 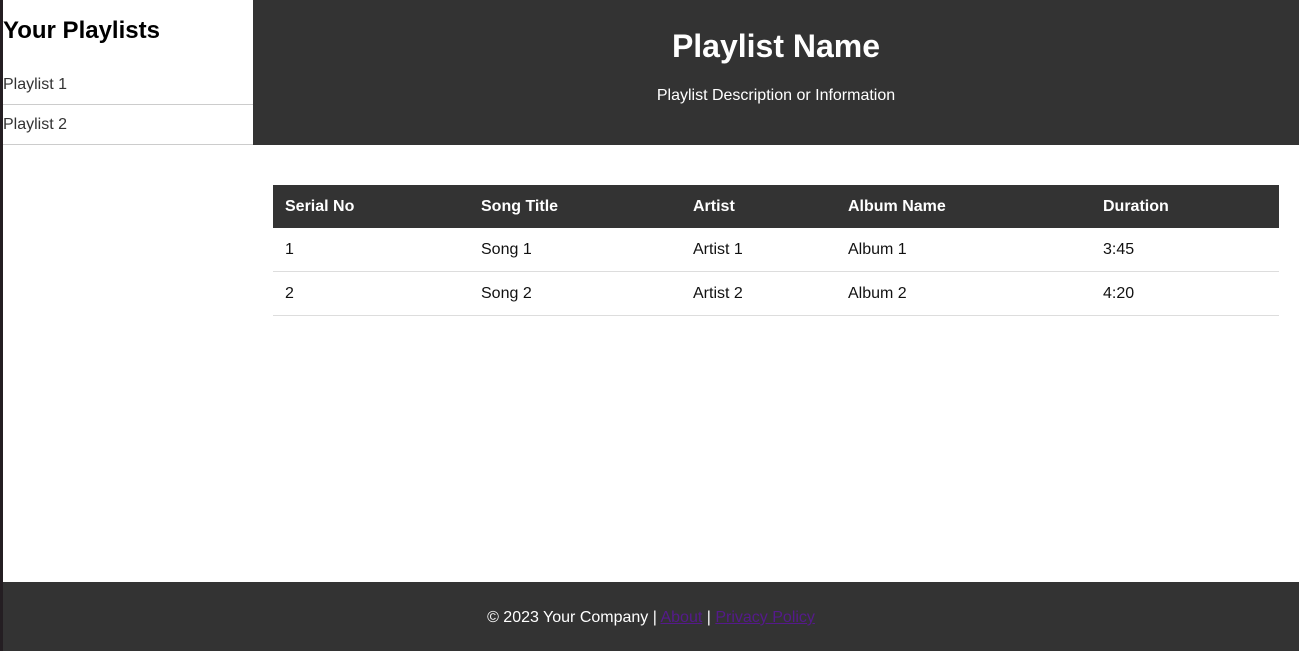 What do you see at coordinates (575, 293) in the screenshot?
I see `cell-song-title: Song 2` at bounding box center [575, 293].